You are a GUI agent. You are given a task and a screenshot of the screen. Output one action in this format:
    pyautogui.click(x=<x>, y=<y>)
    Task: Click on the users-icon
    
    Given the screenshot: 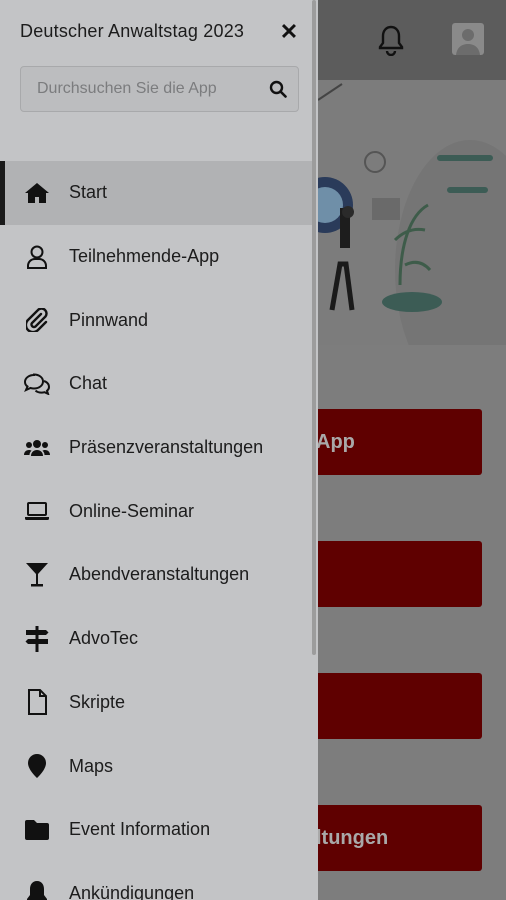 What is the action you would take?
    pyautogui.click(x=37, y=448)
    